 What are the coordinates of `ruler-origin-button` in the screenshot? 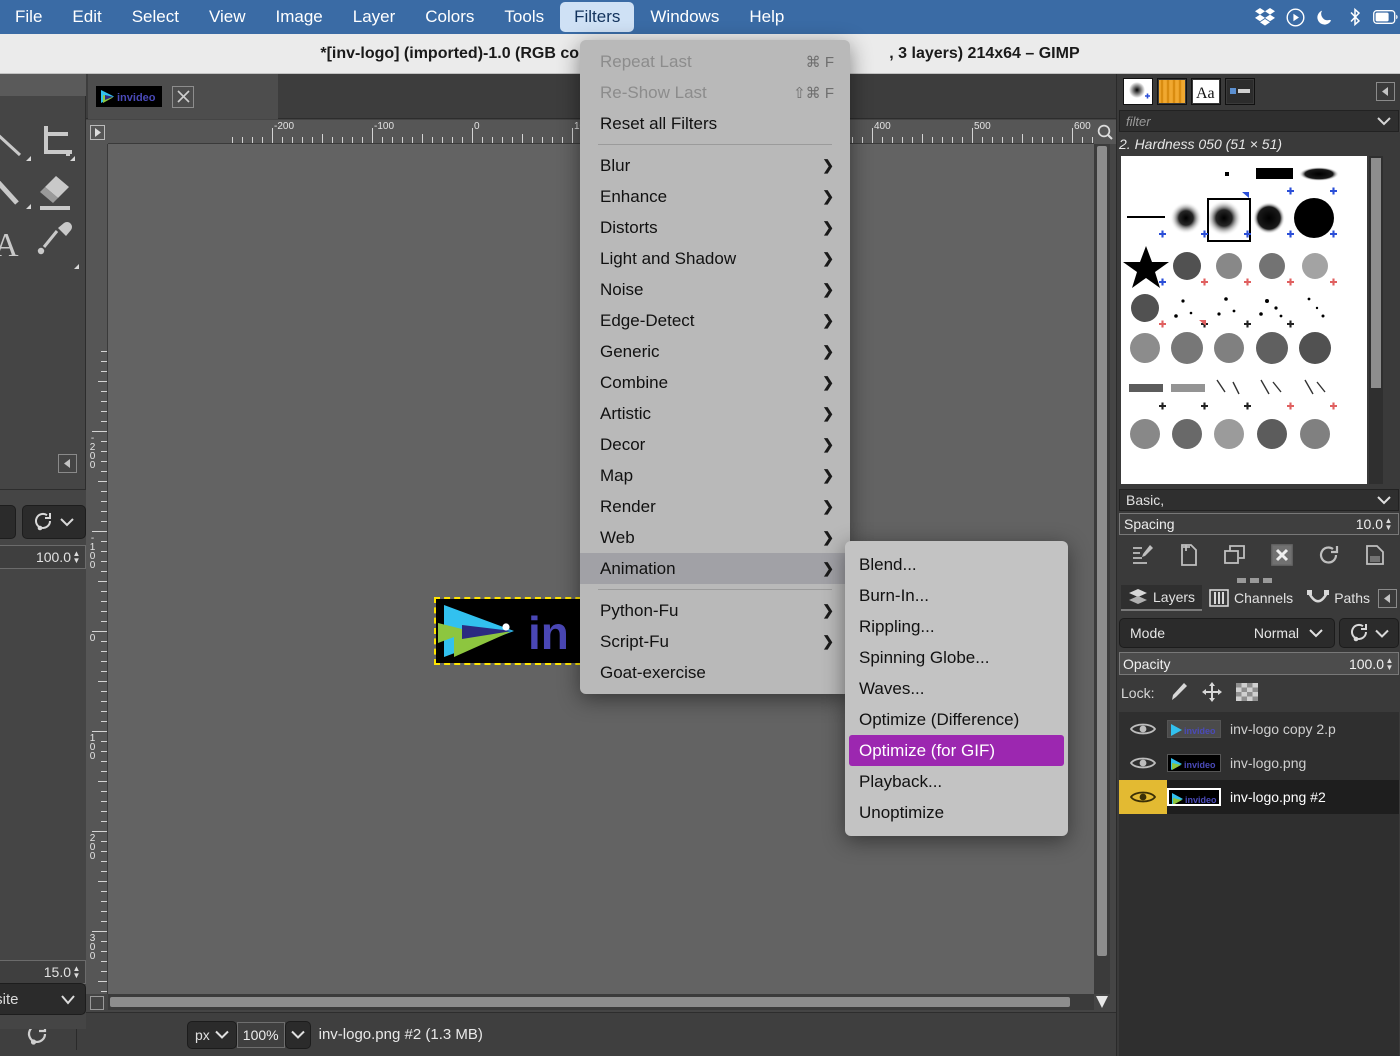 It's located at (97, 132).